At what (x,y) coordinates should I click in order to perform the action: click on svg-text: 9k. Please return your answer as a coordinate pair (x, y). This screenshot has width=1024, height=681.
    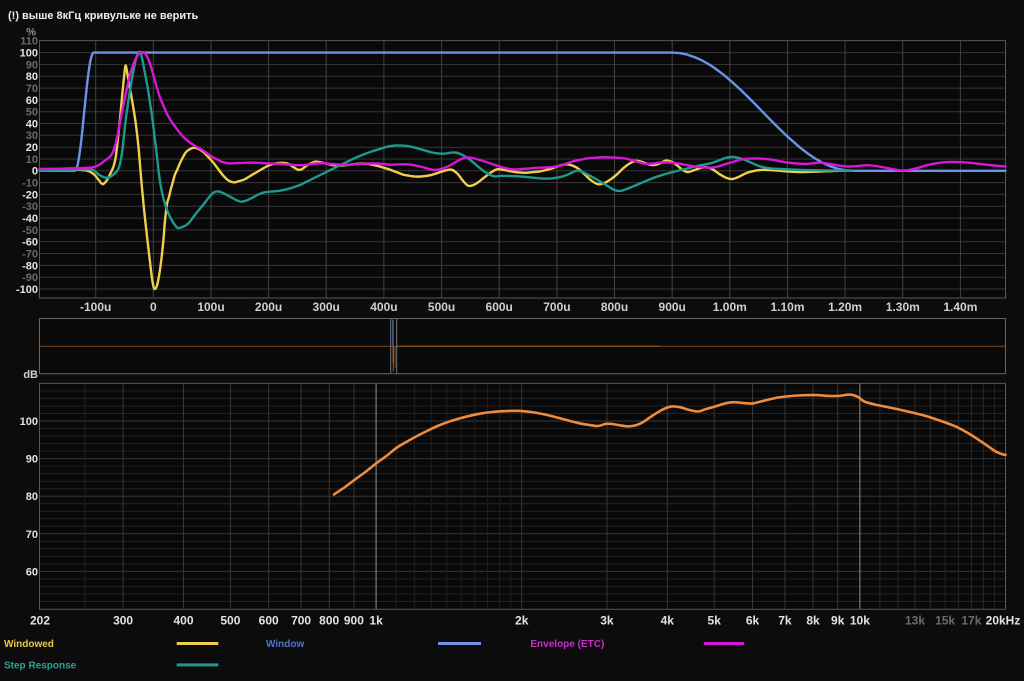
    Looking at the image, I should click on (838, 620).